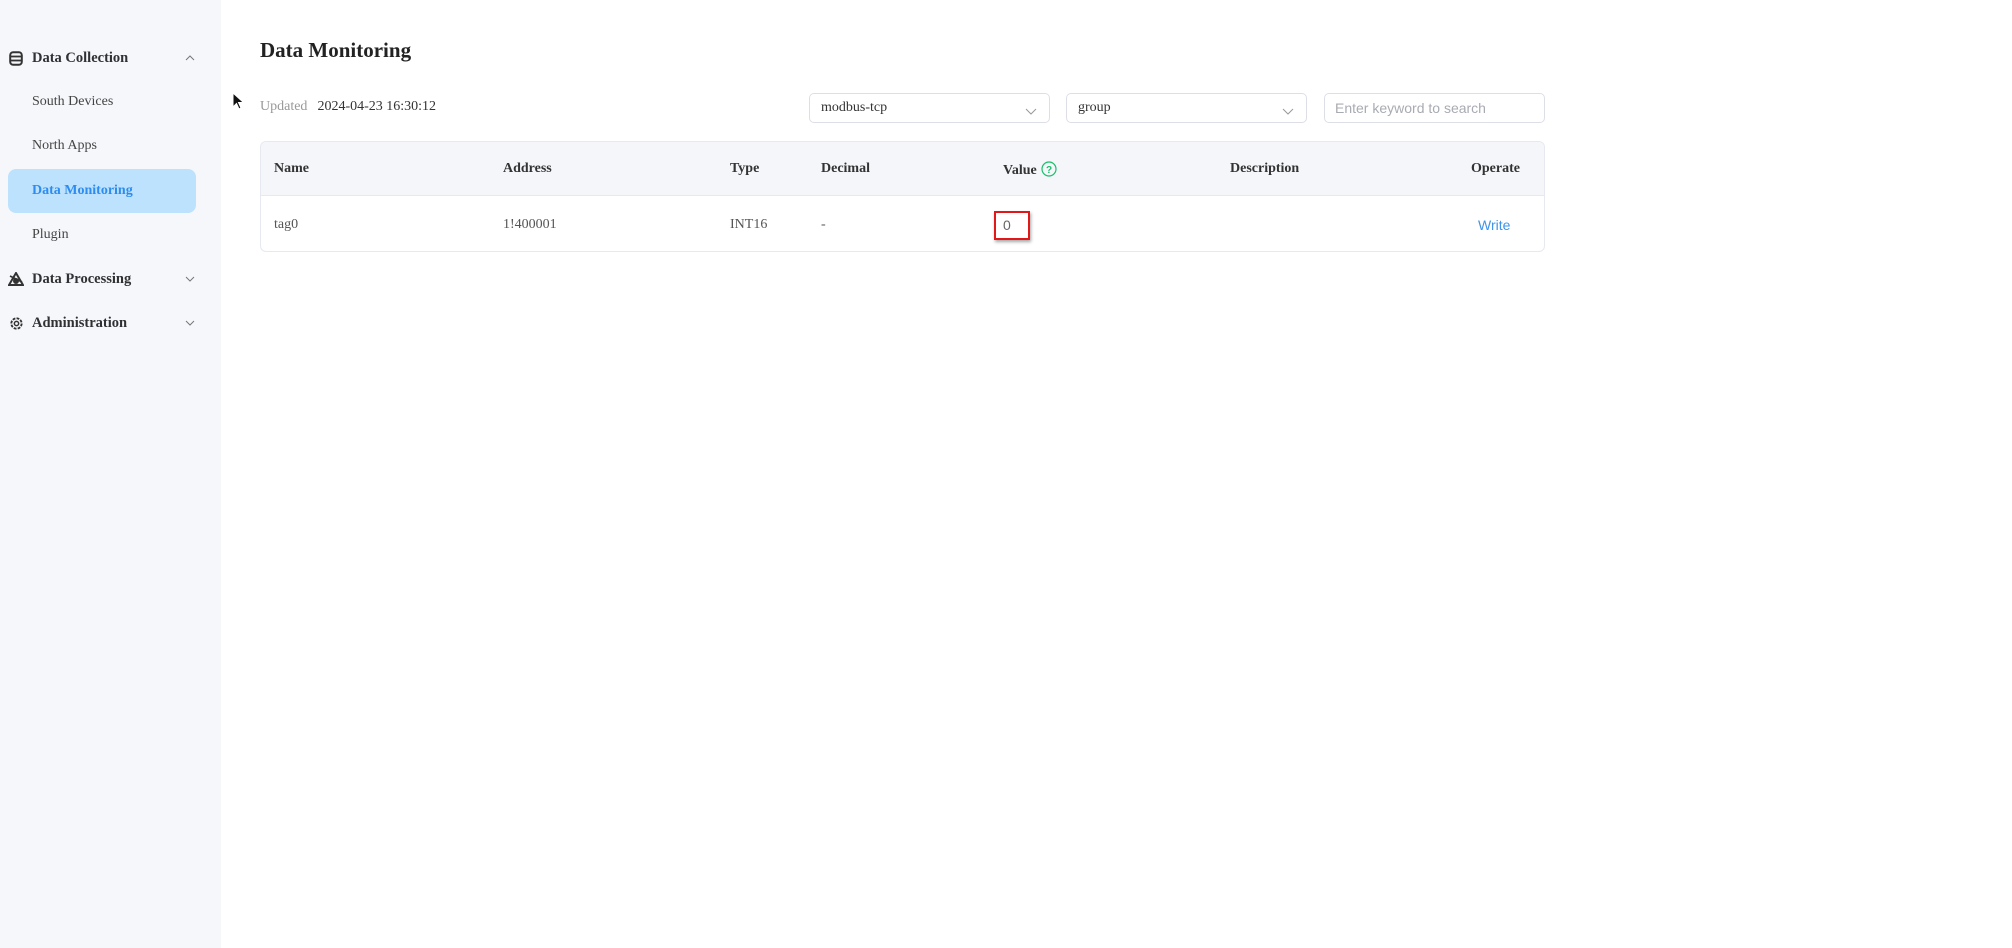  What do you see at coordinates (745, 168) in the screenshot?
I see `column-header-type: Type` at bounding box center [745, 168].